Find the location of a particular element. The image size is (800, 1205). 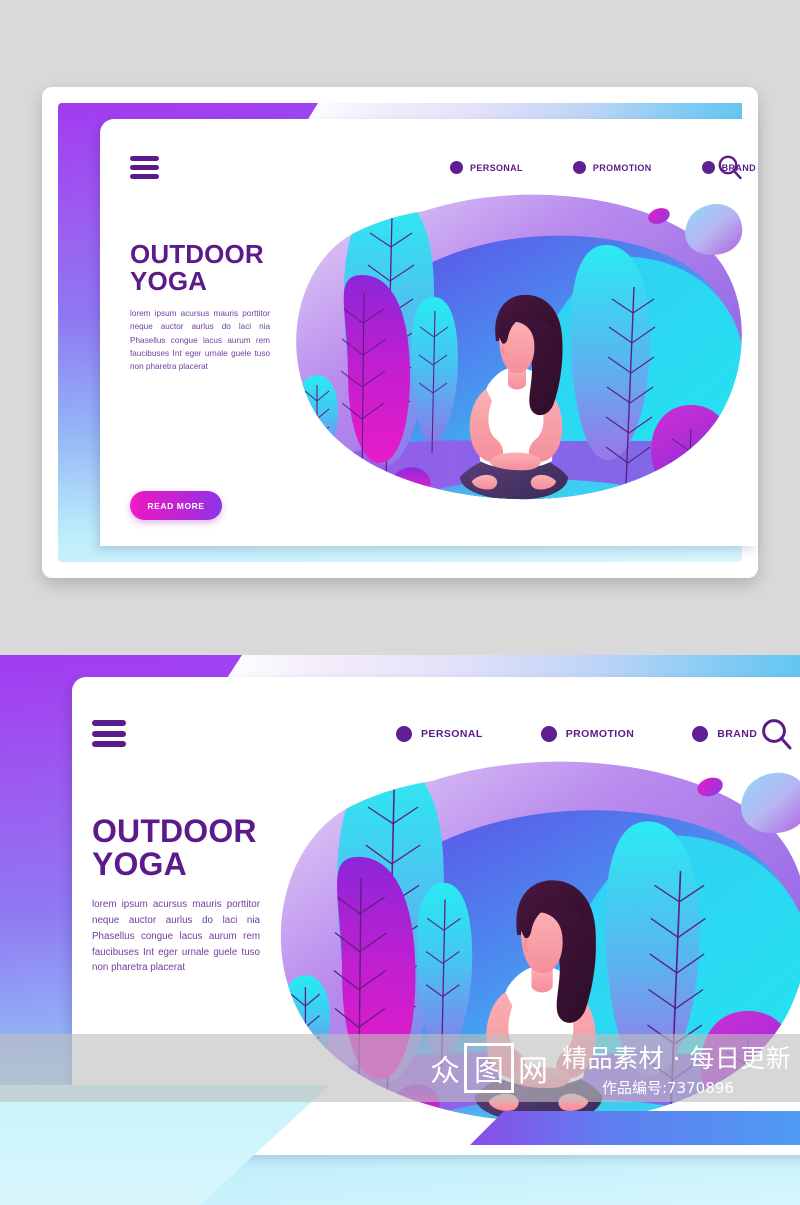

read-more-button: READ MORE is located at coordinates (176, 505).